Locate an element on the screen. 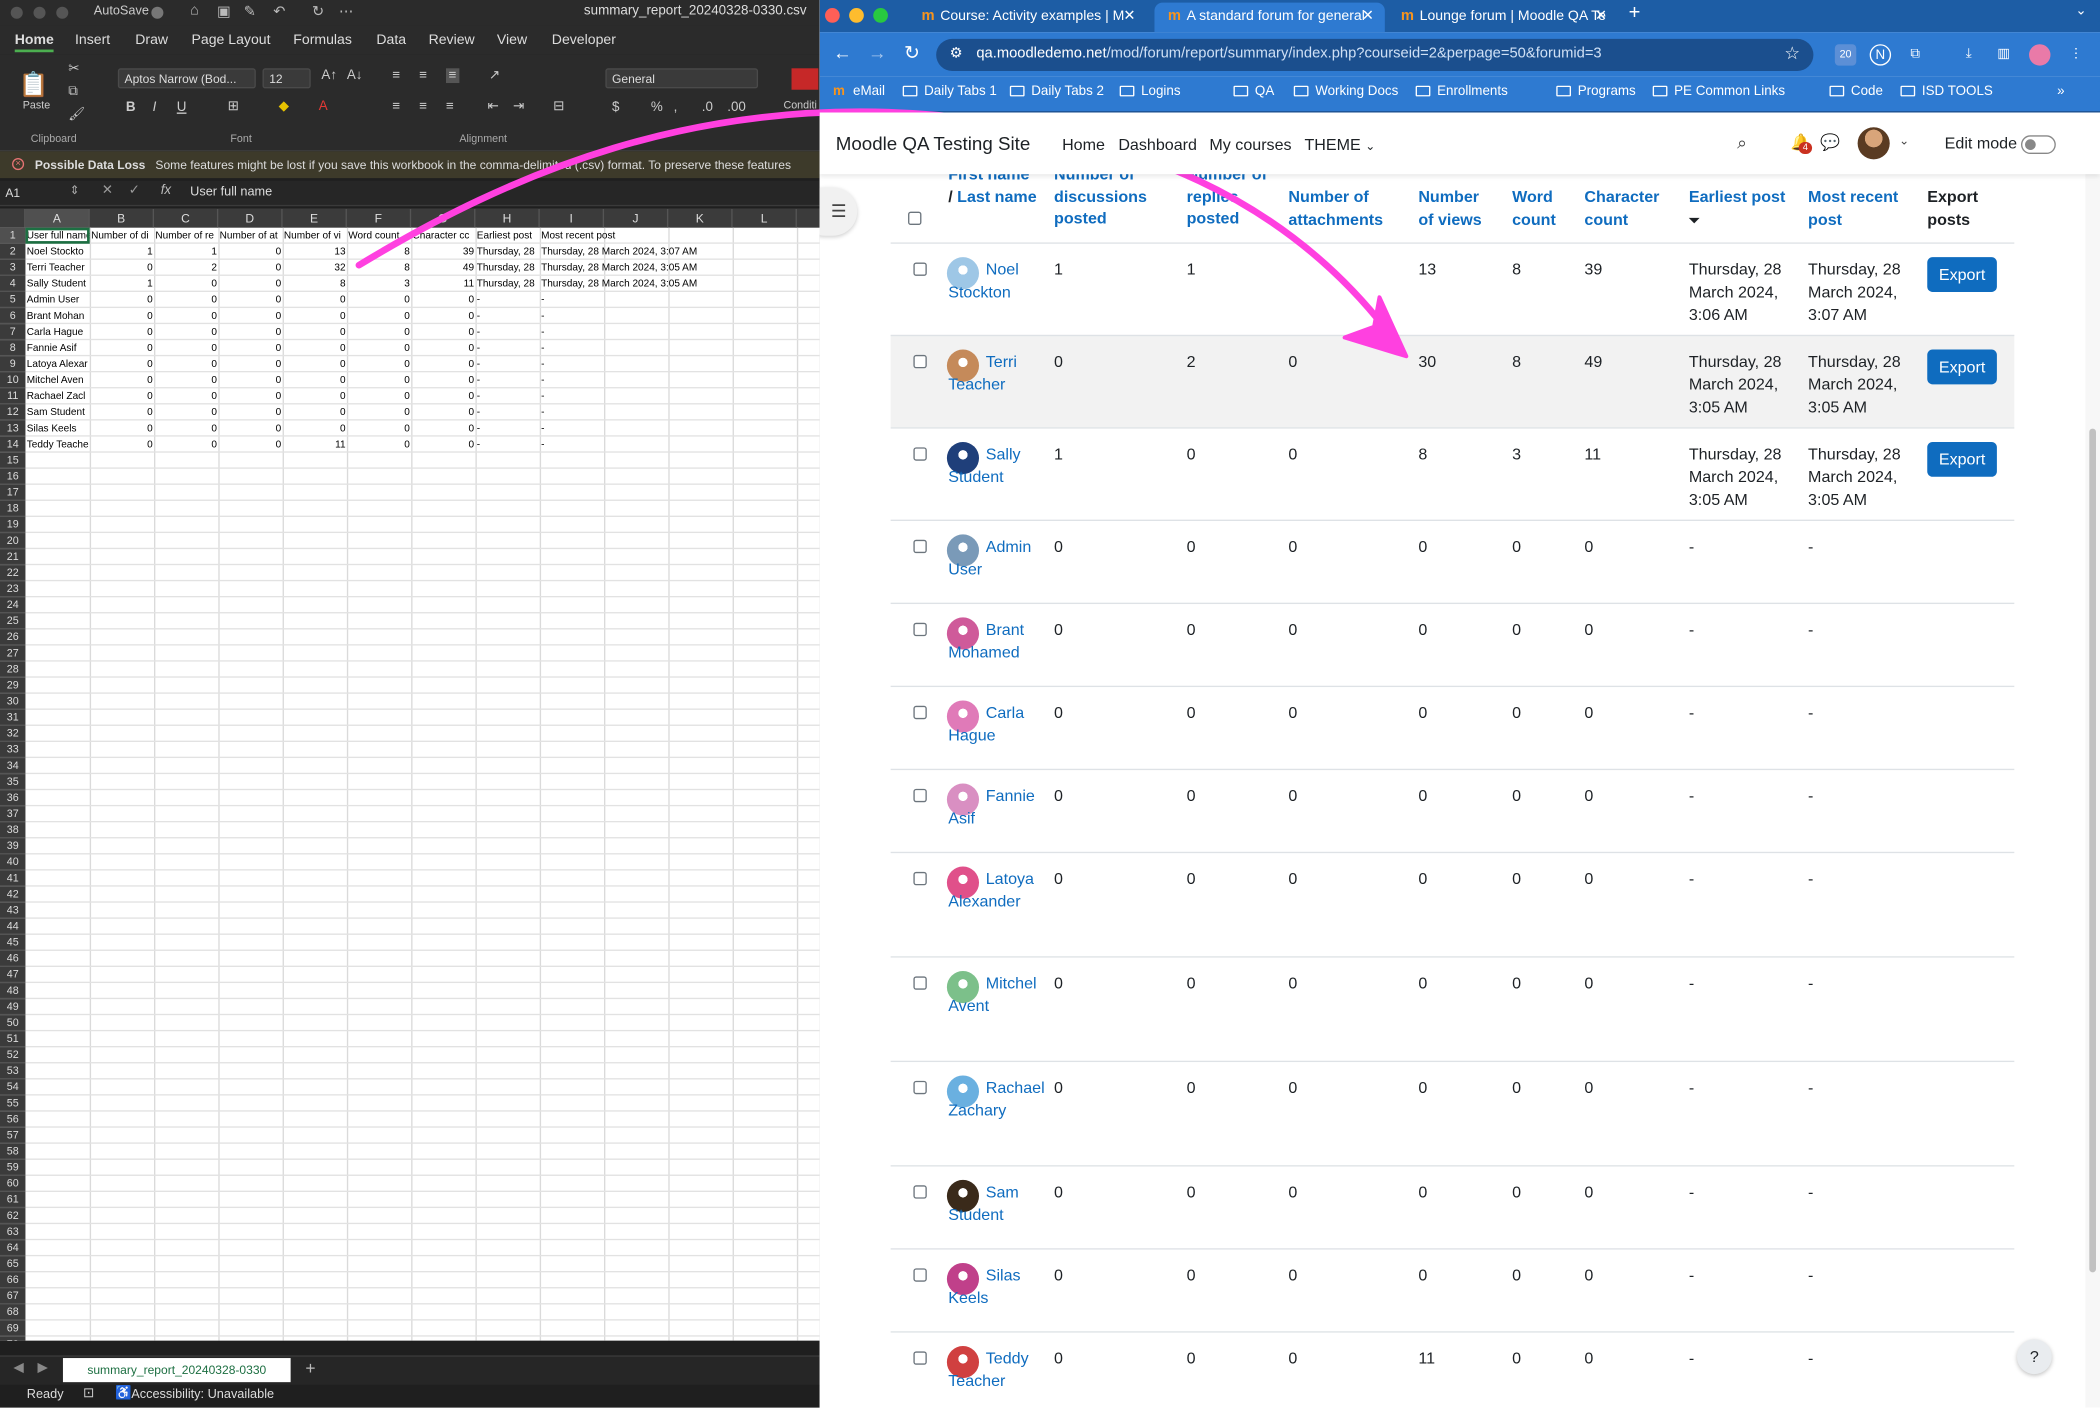 The image size is (2100, 1408). column-header: A is located at coordinates (57, 218).